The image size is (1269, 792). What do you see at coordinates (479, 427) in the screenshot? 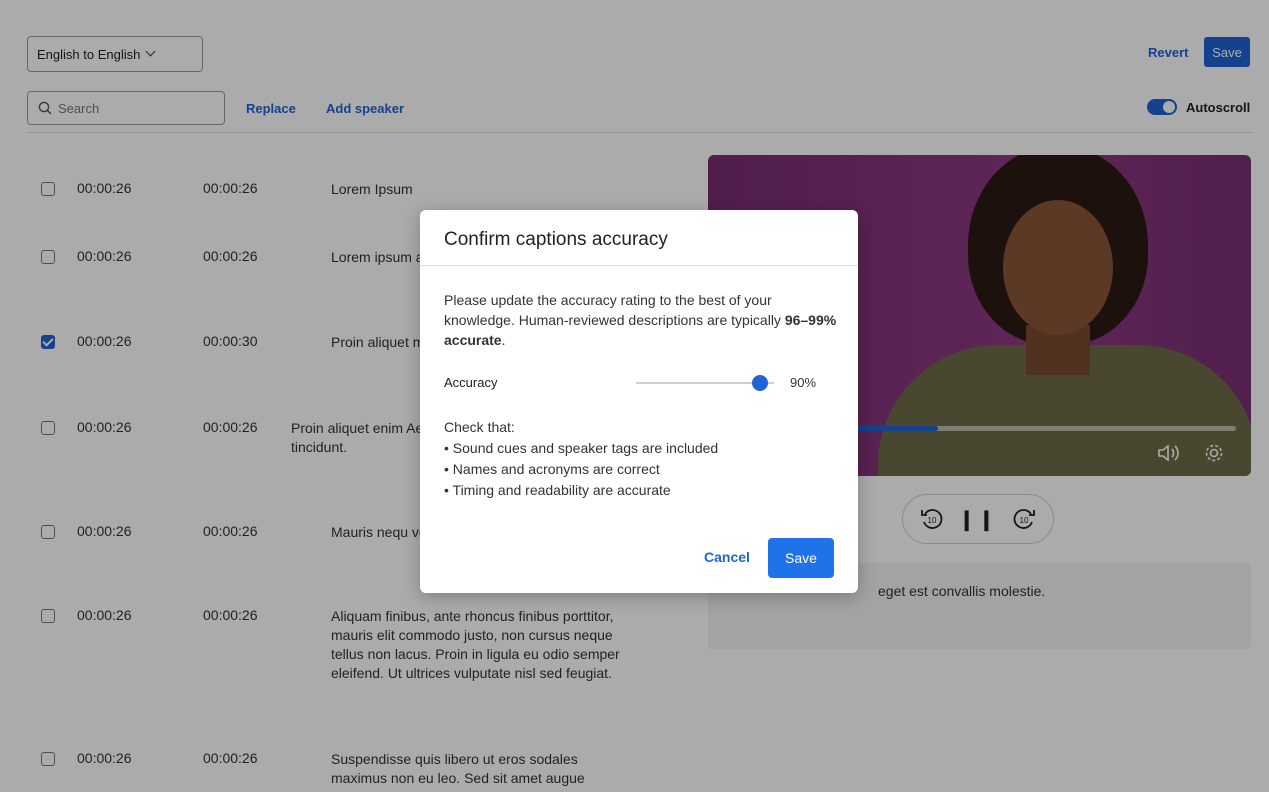
I see `check-heading: Check that:` at bounding box center [479, 427].